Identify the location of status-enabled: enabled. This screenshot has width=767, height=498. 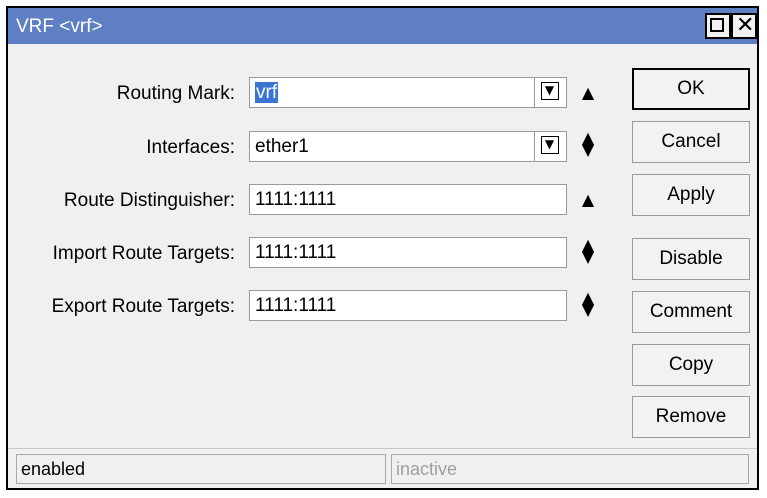
(201, 469).